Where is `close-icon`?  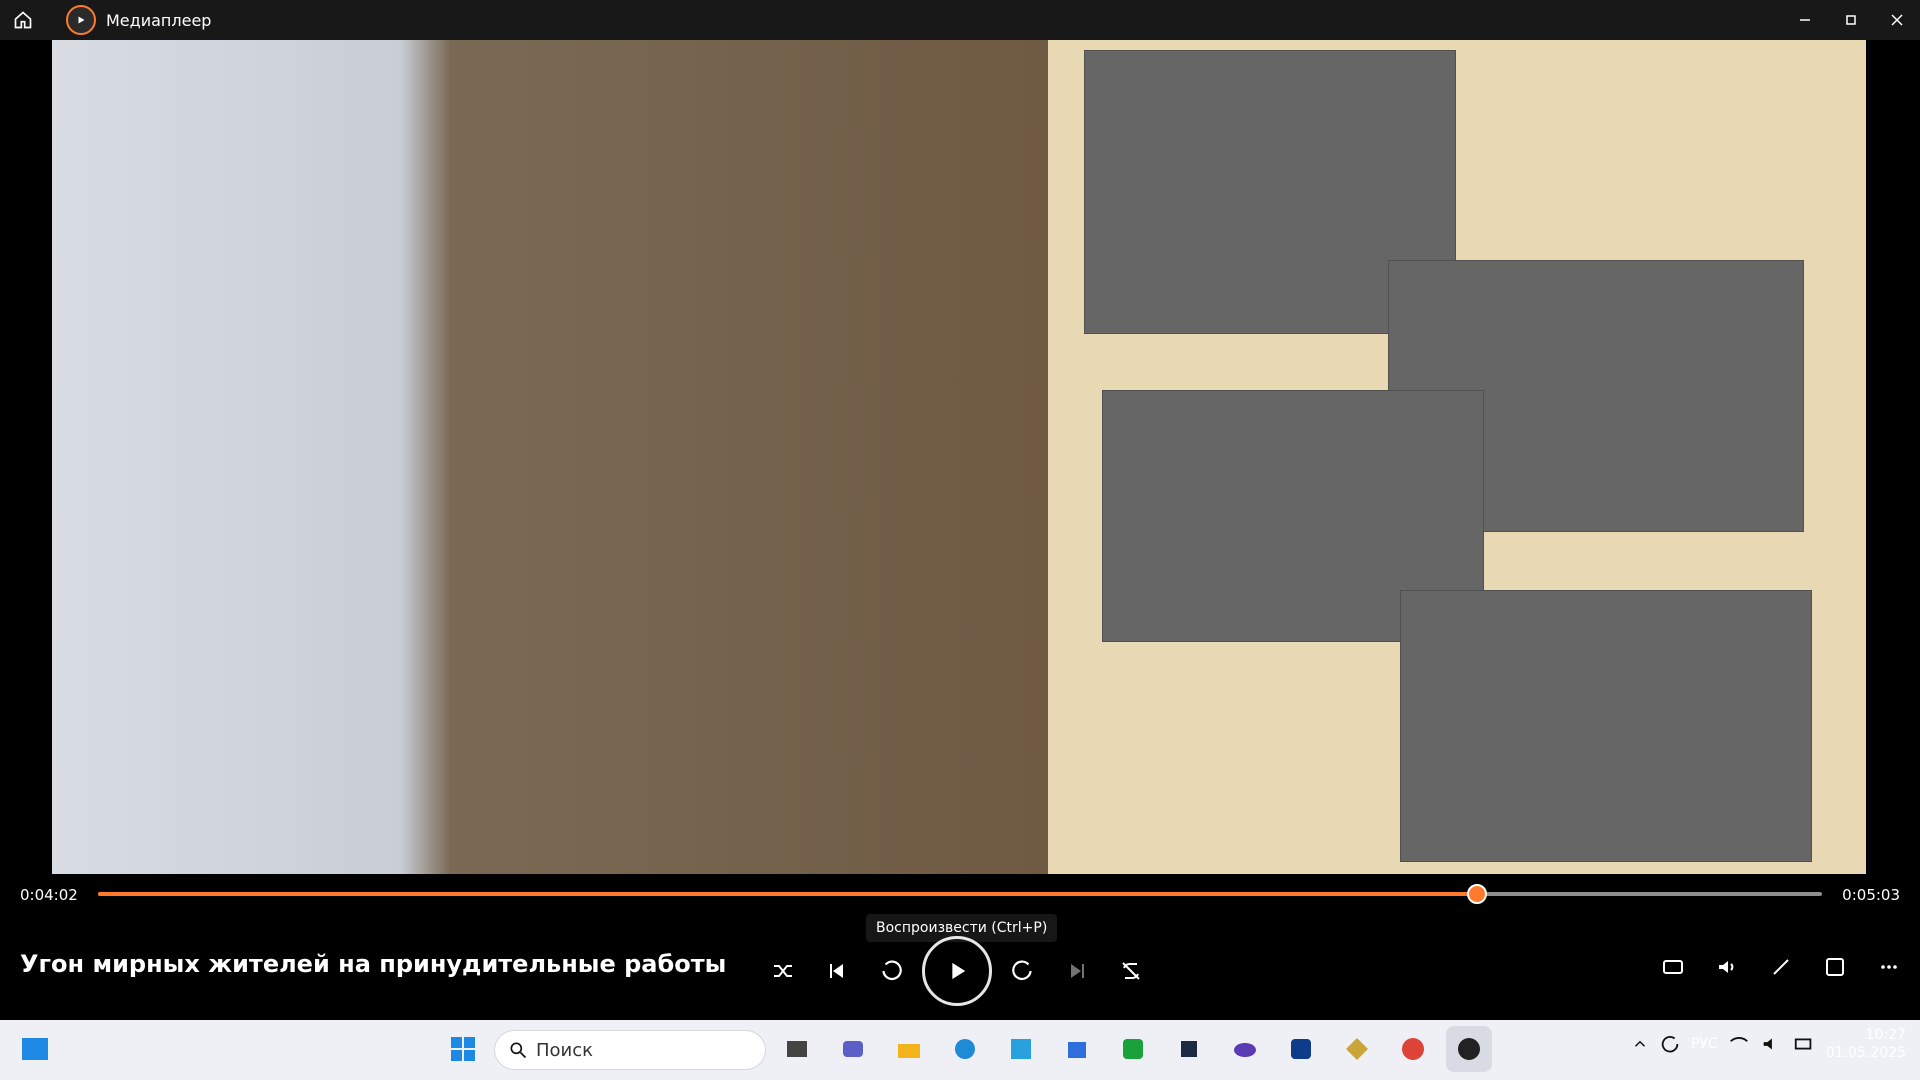
close-icon is located at coordinates (1897, 20).